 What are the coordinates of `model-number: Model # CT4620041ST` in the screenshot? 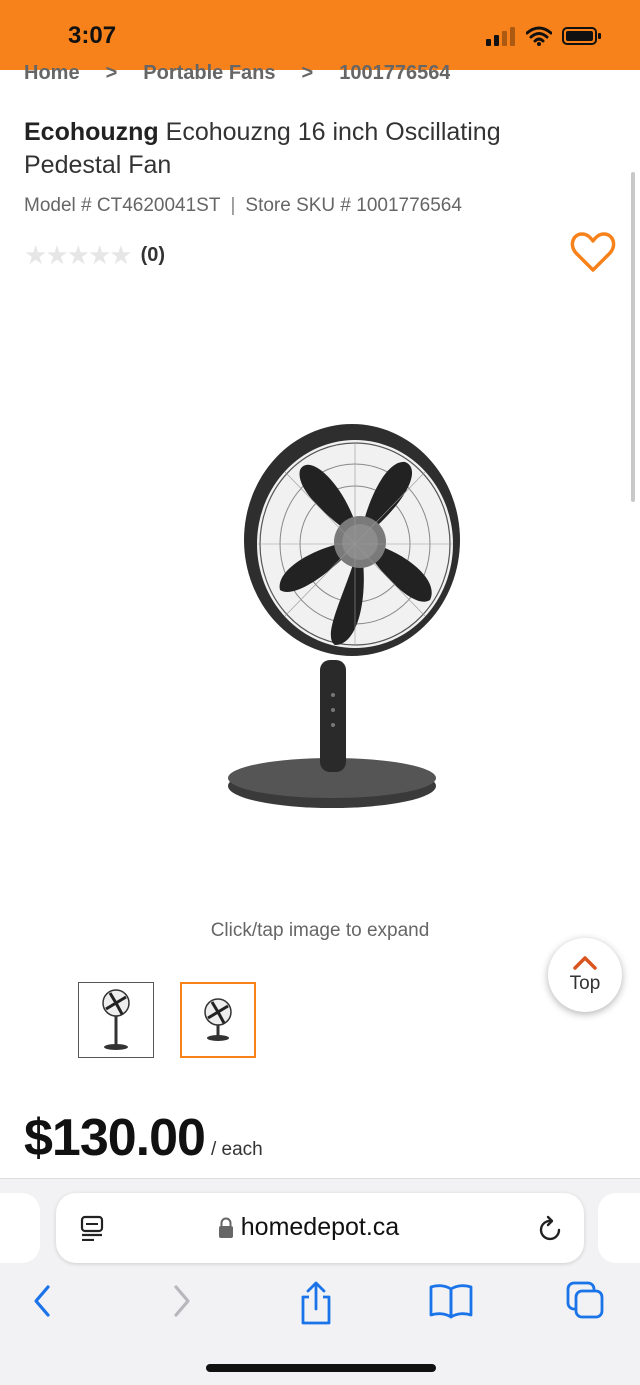 It's located at (122, 205).